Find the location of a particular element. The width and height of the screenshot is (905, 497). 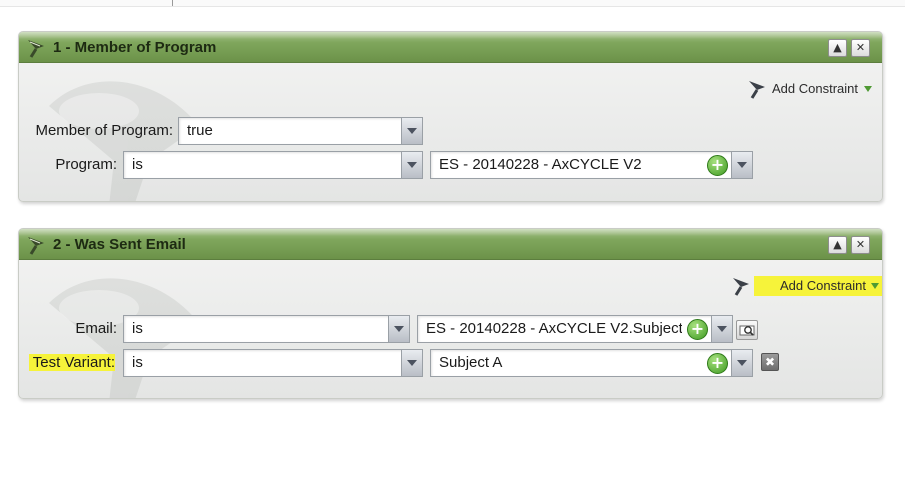

delete-x-icon: ✖ is located at coordinates (770, 362).